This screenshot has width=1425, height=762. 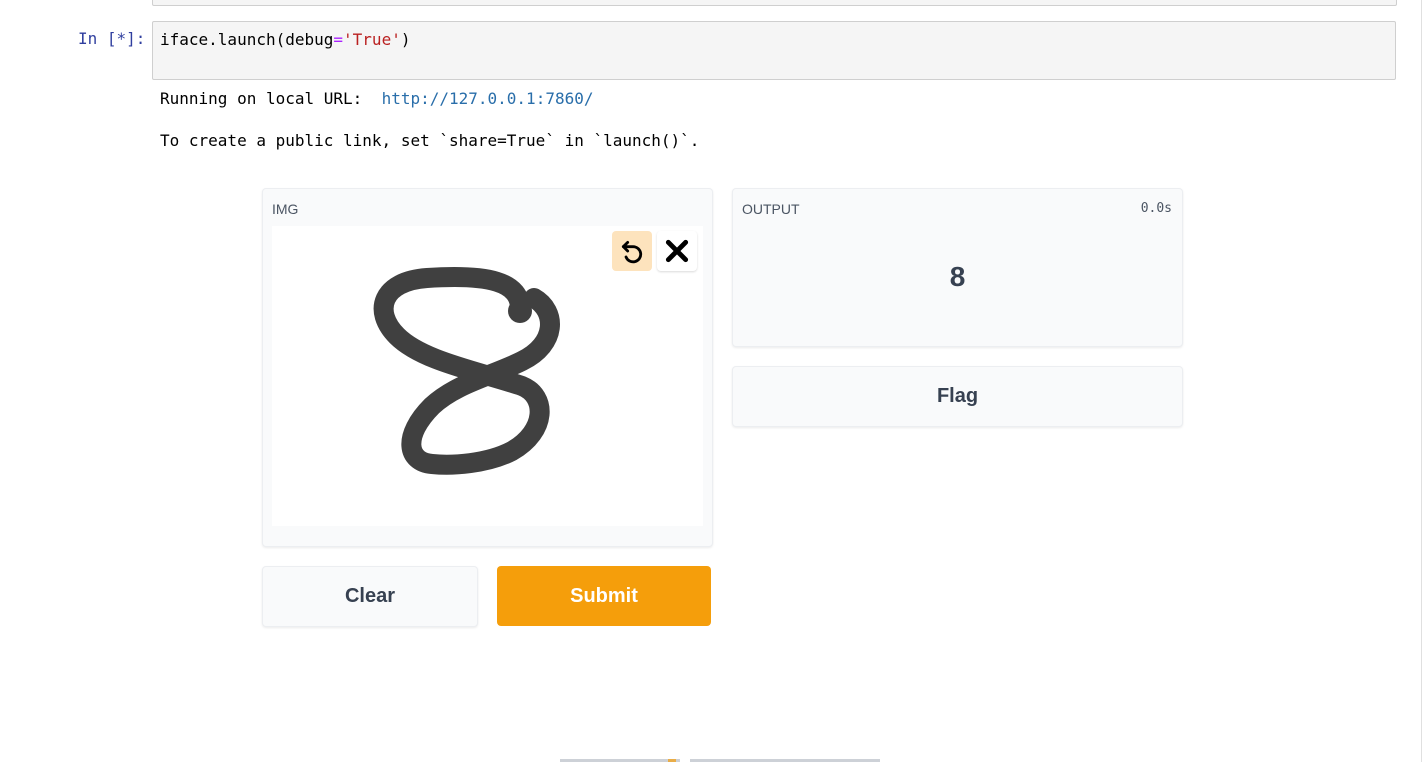 What do you see at coordinates (957, 396) in the screenshot?
I see `flag-button: Flag` at bounding box center [957, 396].